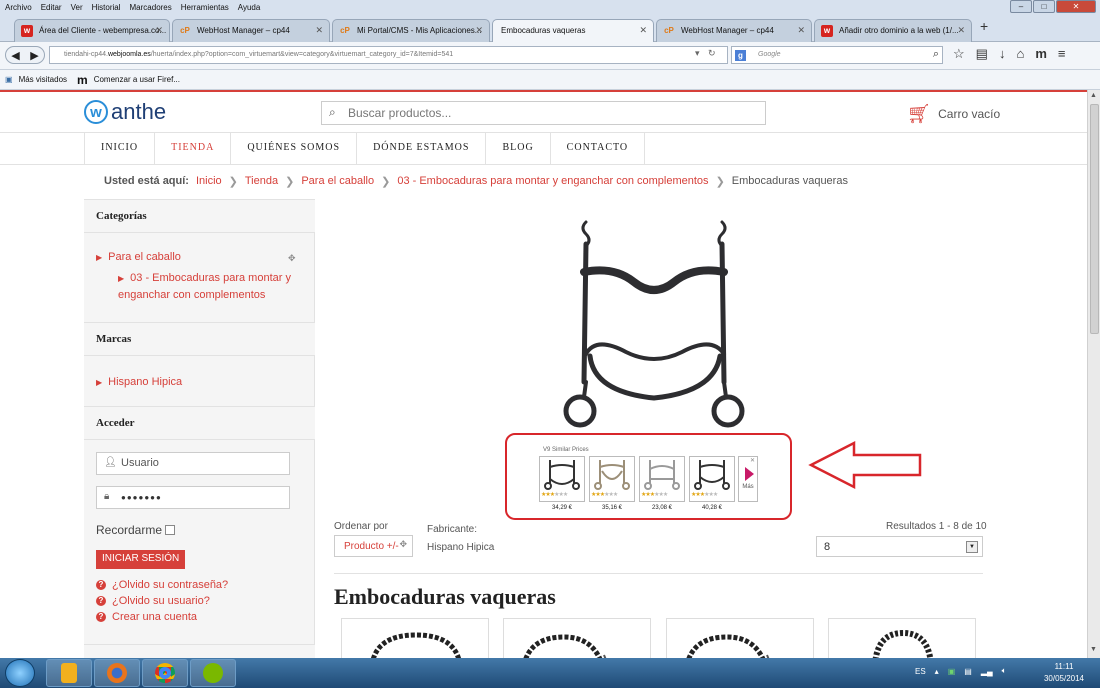  Describe the element at coordinates (697, 53) in the screenshot. I see `dropdown-icon: ▾` at that location.